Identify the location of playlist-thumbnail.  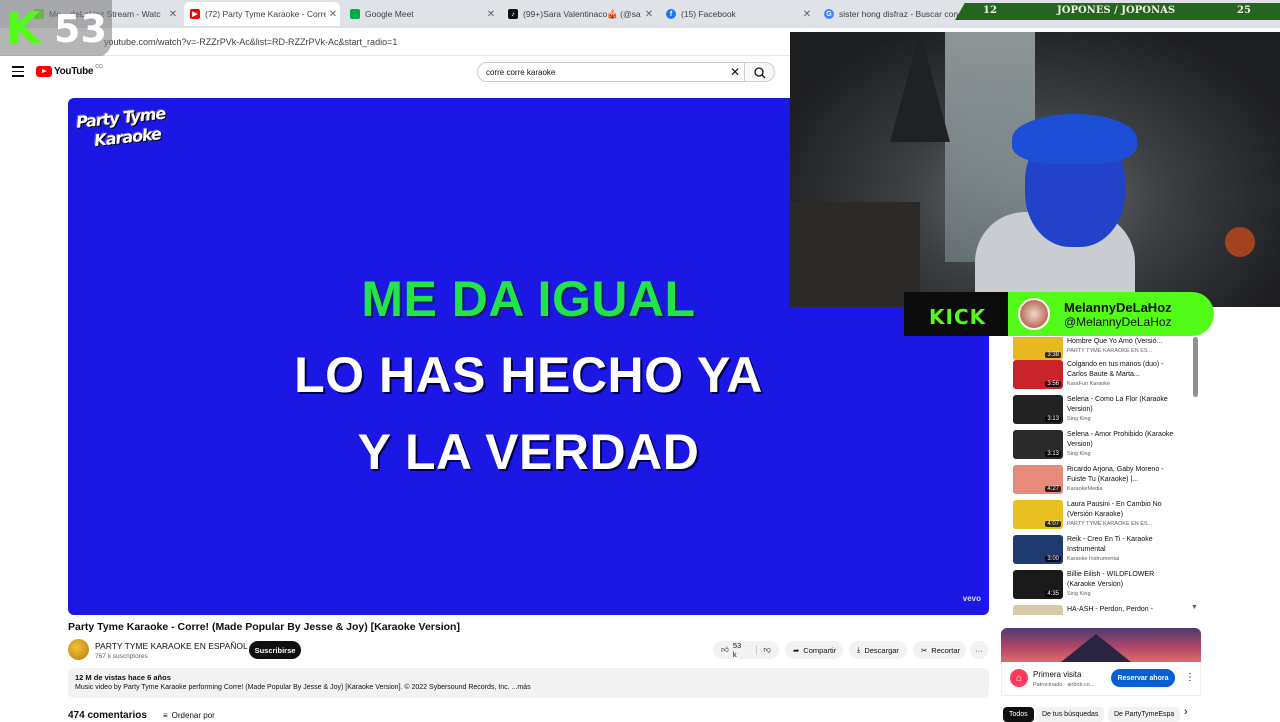
(1038, 610).